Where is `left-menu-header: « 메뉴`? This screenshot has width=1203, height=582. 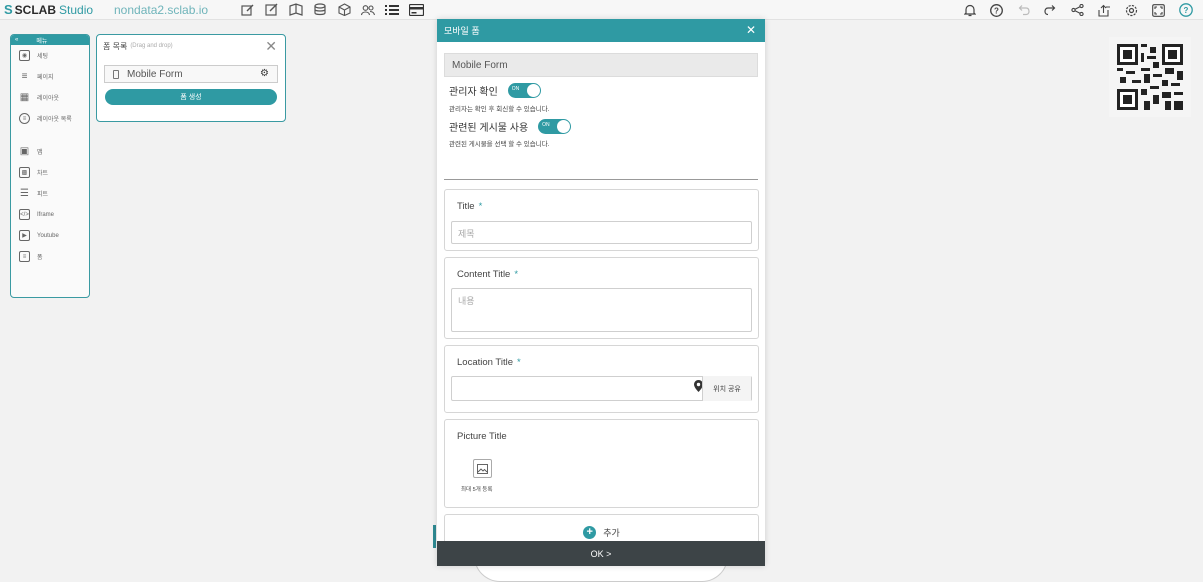
left-menu-header: « 메뉴 is located at coordinates (50, 40).